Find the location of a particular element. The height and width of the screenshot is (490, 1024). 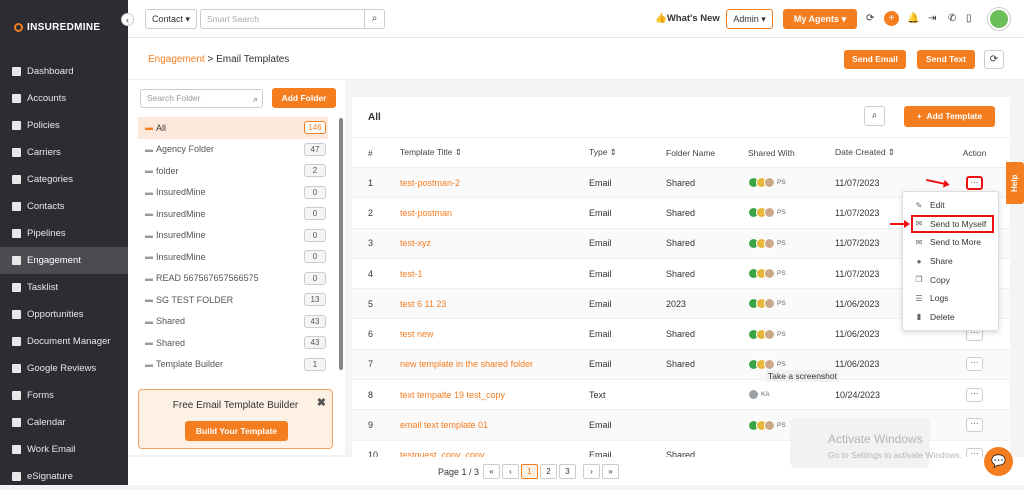

column-header: Template Title ⇕ is located at coordinates (494, 152).